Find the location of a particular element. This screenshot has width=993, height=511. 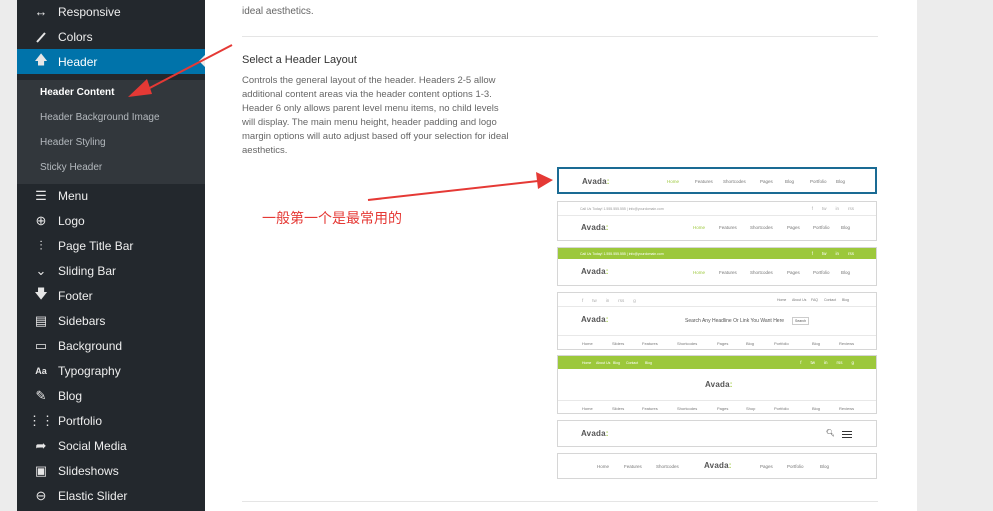

sidebar-item-slideshows: ▣ Slideshows is located at coordinates (111, 470).